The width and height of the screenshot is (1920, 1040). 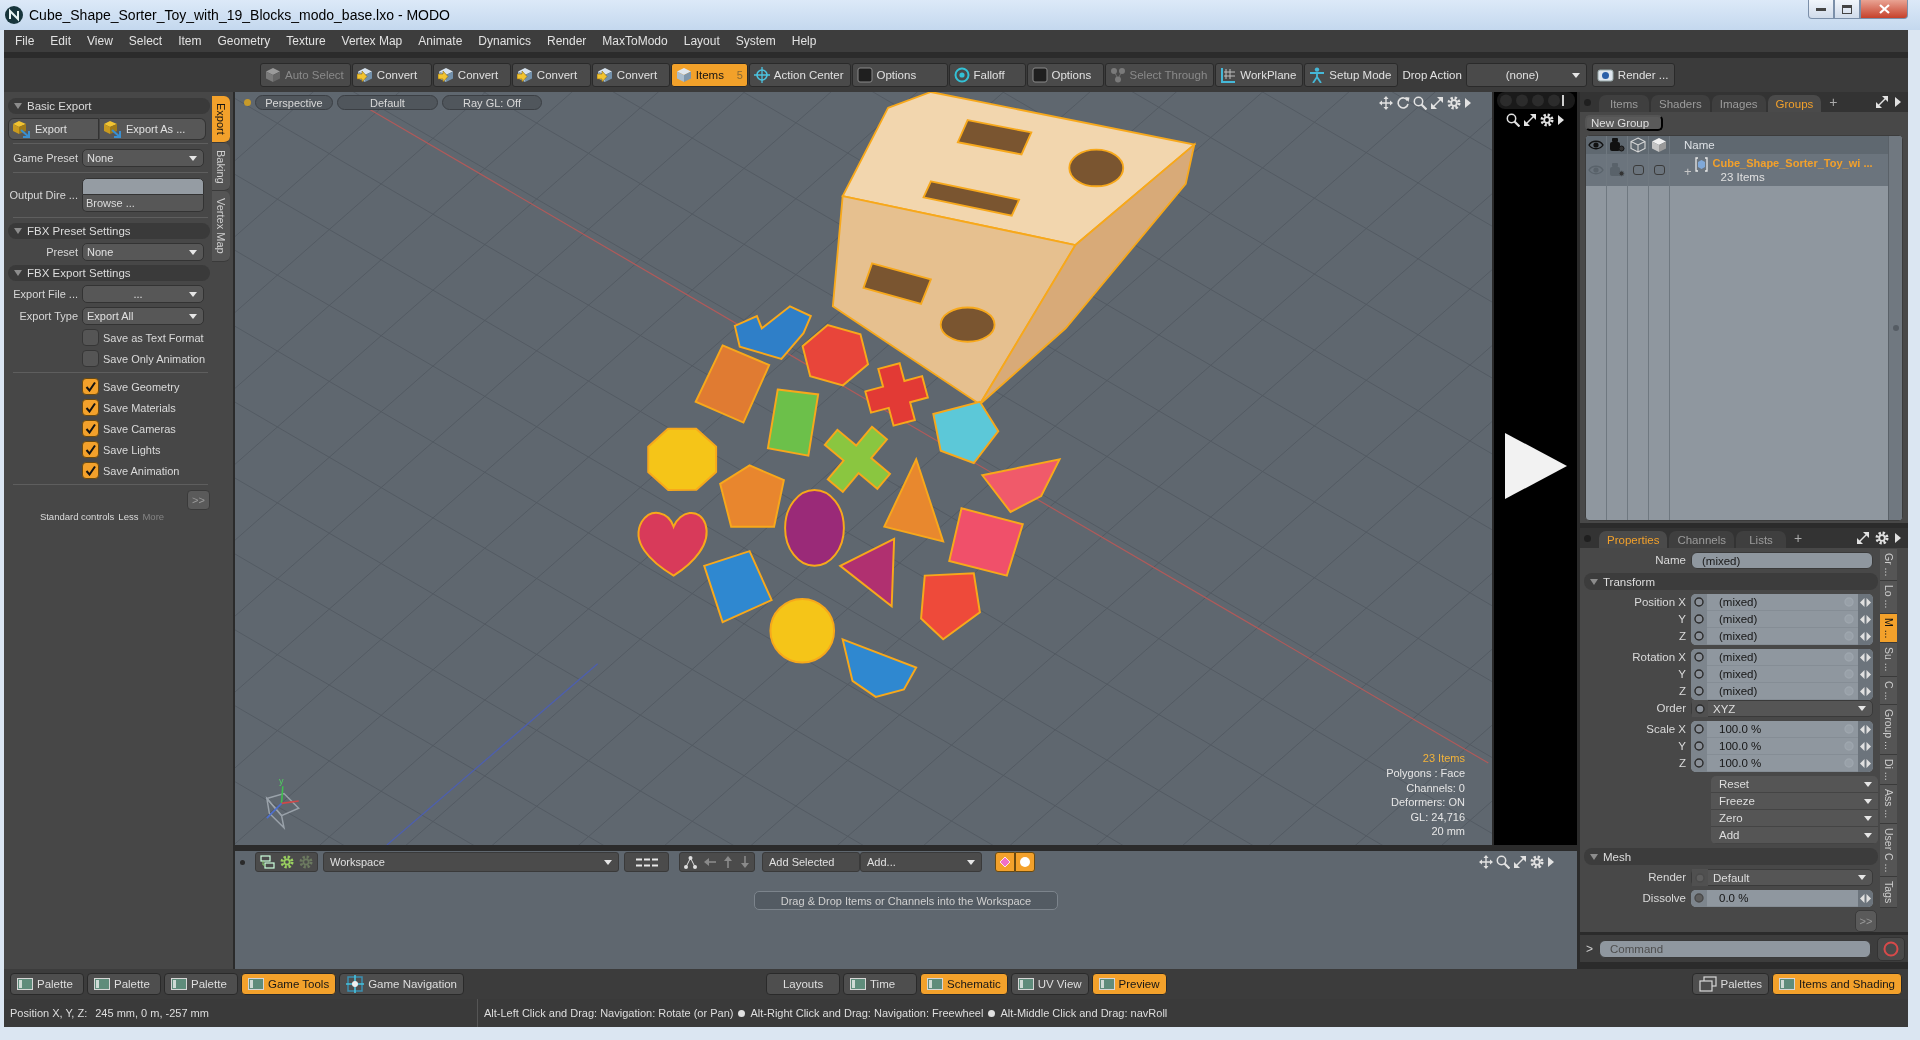 What do you see at coordinates (1526, 75) in the screenshot?
I see `drop-action-dropdown: (none)` at bounding box center [1526, 75].